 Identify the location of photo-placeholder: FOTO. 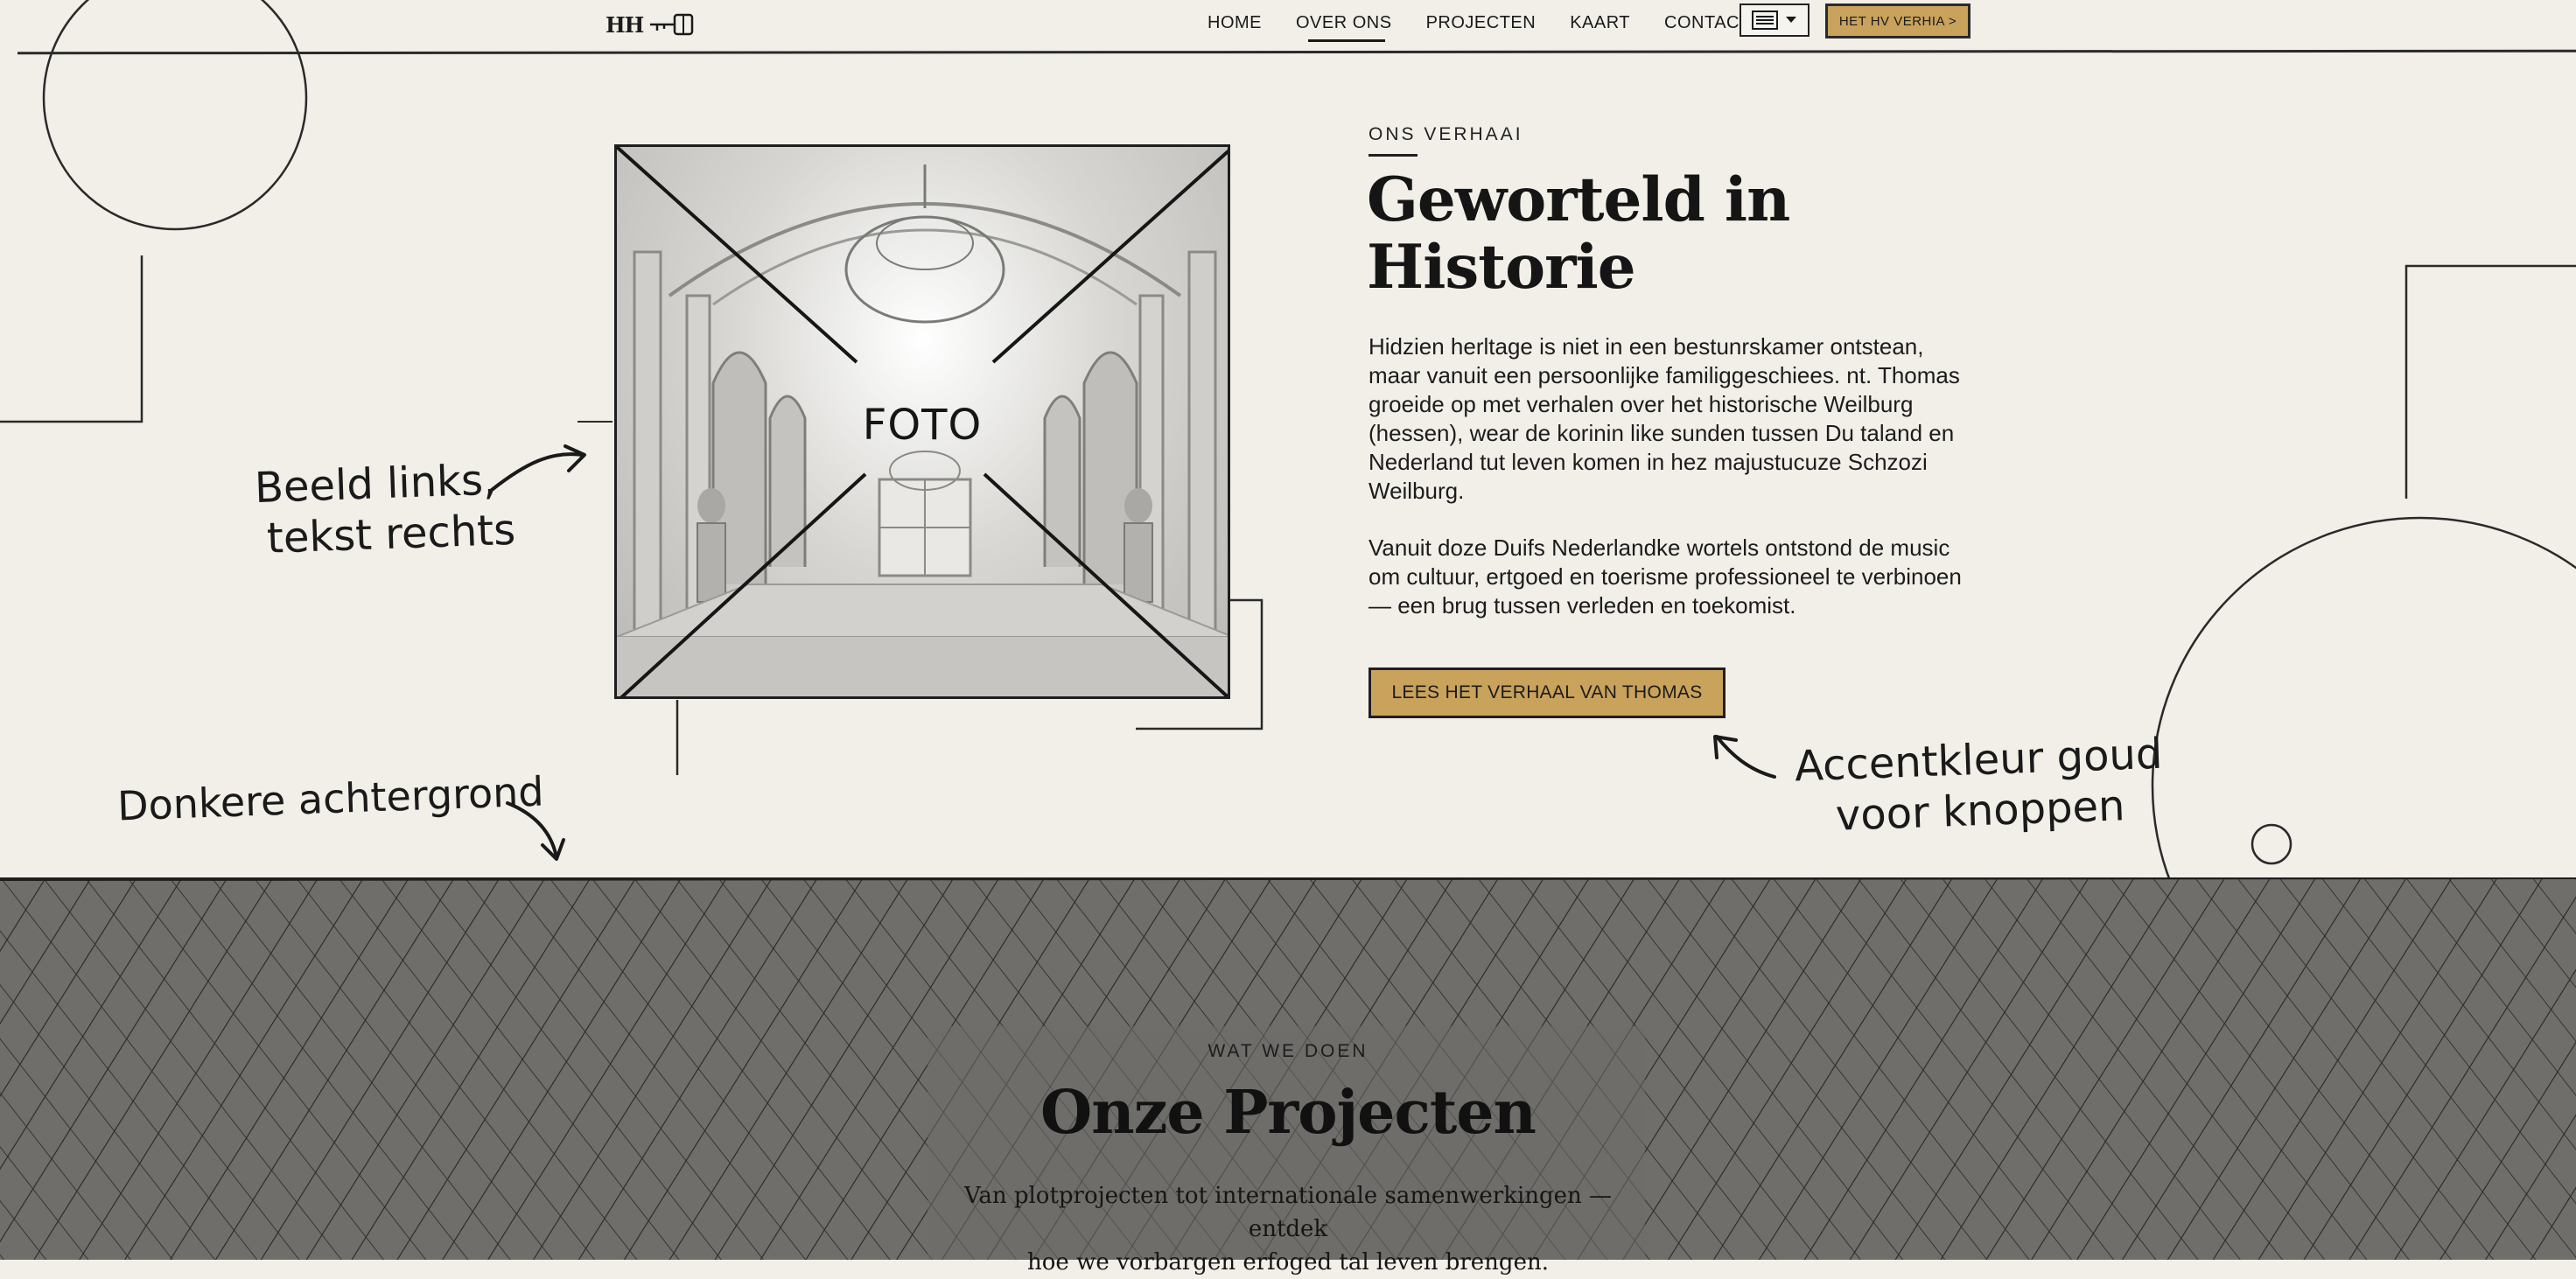
(922, 421).